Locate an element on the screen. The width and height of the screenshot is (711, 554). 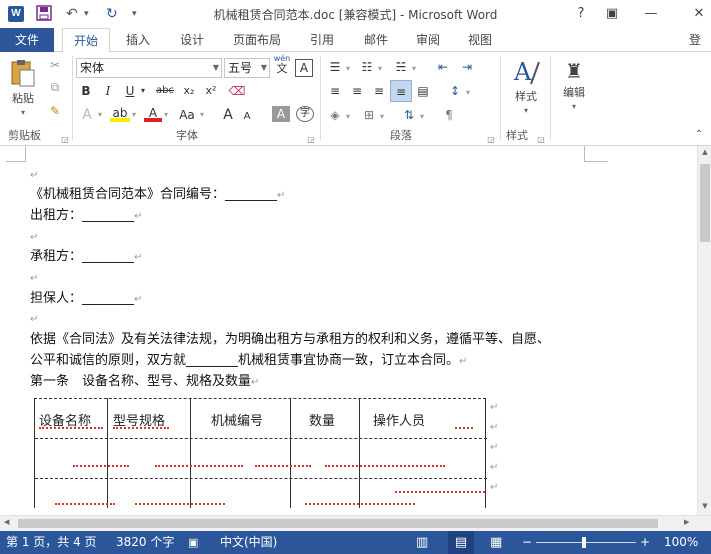
doc-line: 第一条 设备名称、型号、规格及数量↵ is located at coordinates (144, 382).